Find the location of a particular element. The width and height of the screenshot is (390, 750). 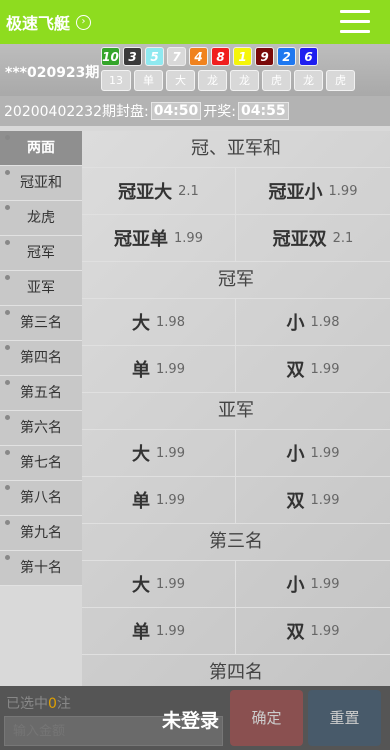

bet-option: 小 1.98 is located at coordinates (313, 322).